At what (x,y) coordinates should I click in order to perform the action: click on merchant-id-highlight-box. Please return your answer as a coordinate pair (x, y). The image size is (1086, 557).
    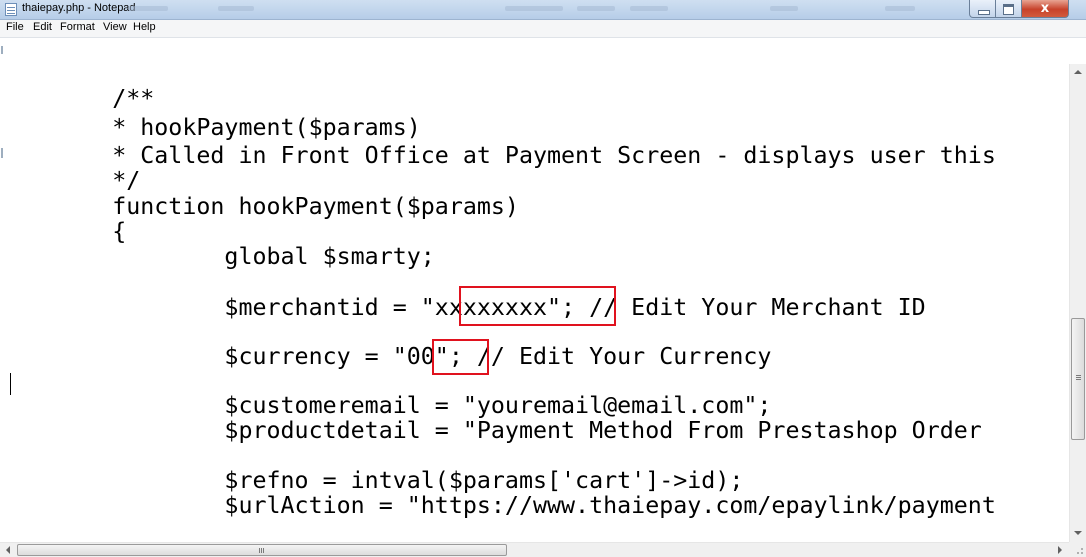
    Looking at the image, I should click on (537, 306).